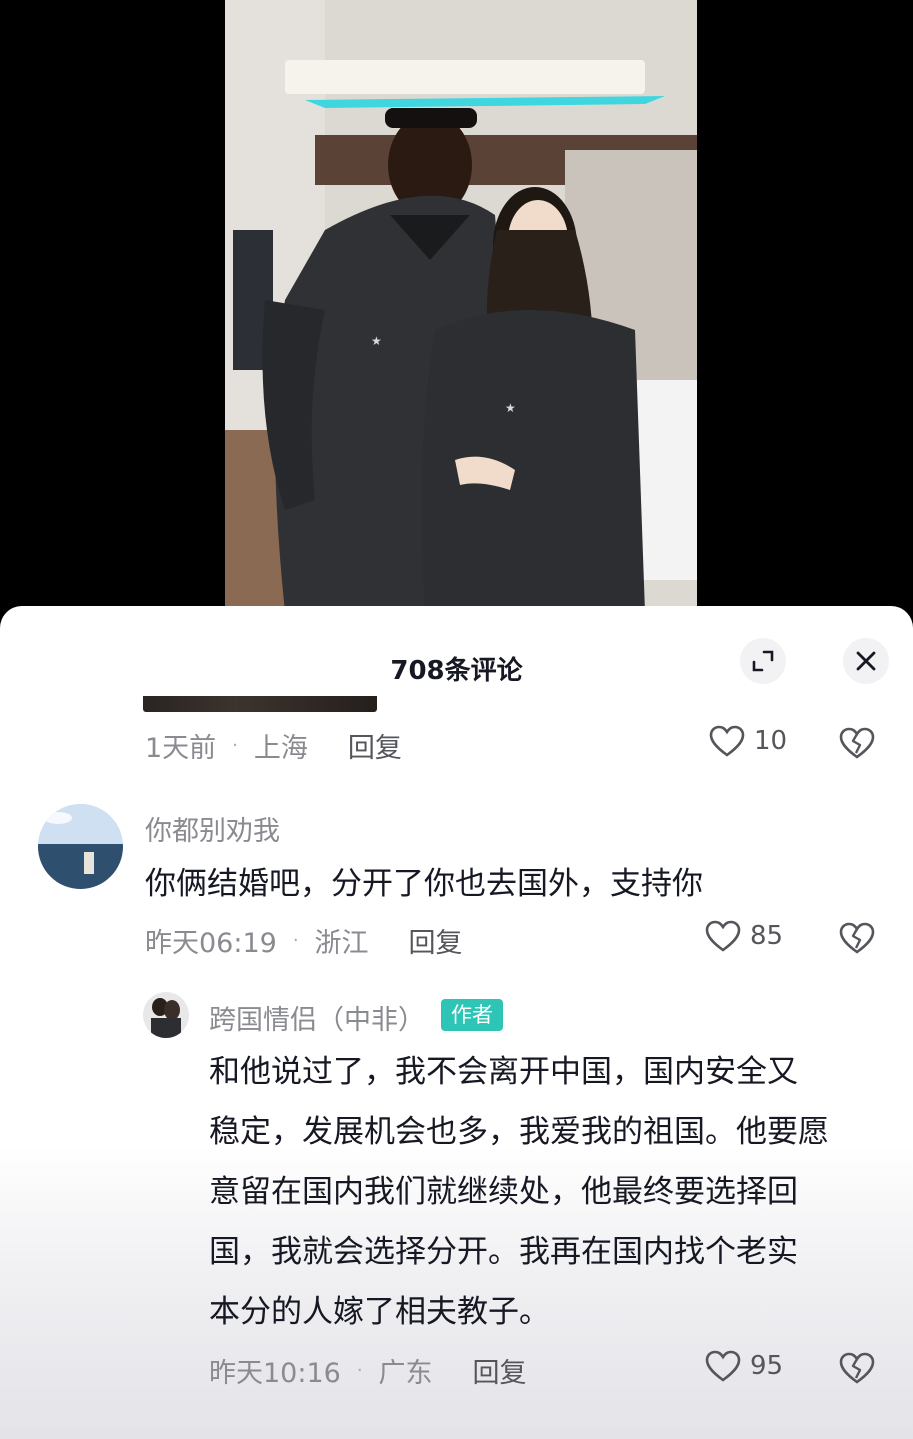  Describe the element at coordinates (767, 1366) in the screenshot. I see `like-count: 95` at that location.